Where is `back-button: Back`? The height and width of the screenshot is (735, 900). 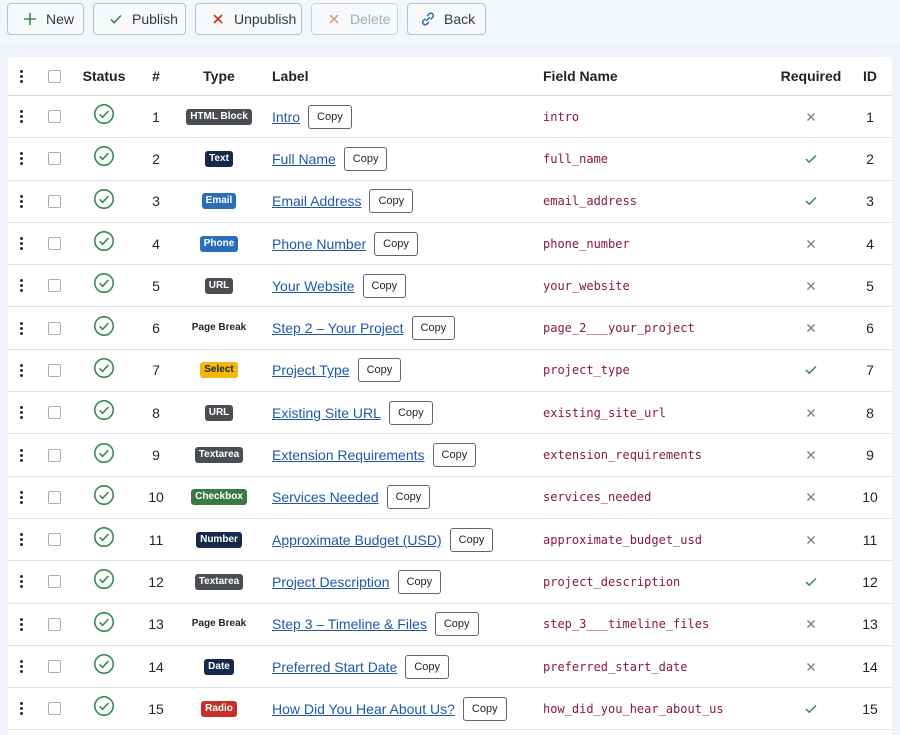 back-button: Back is located at coordinates (446, 19).